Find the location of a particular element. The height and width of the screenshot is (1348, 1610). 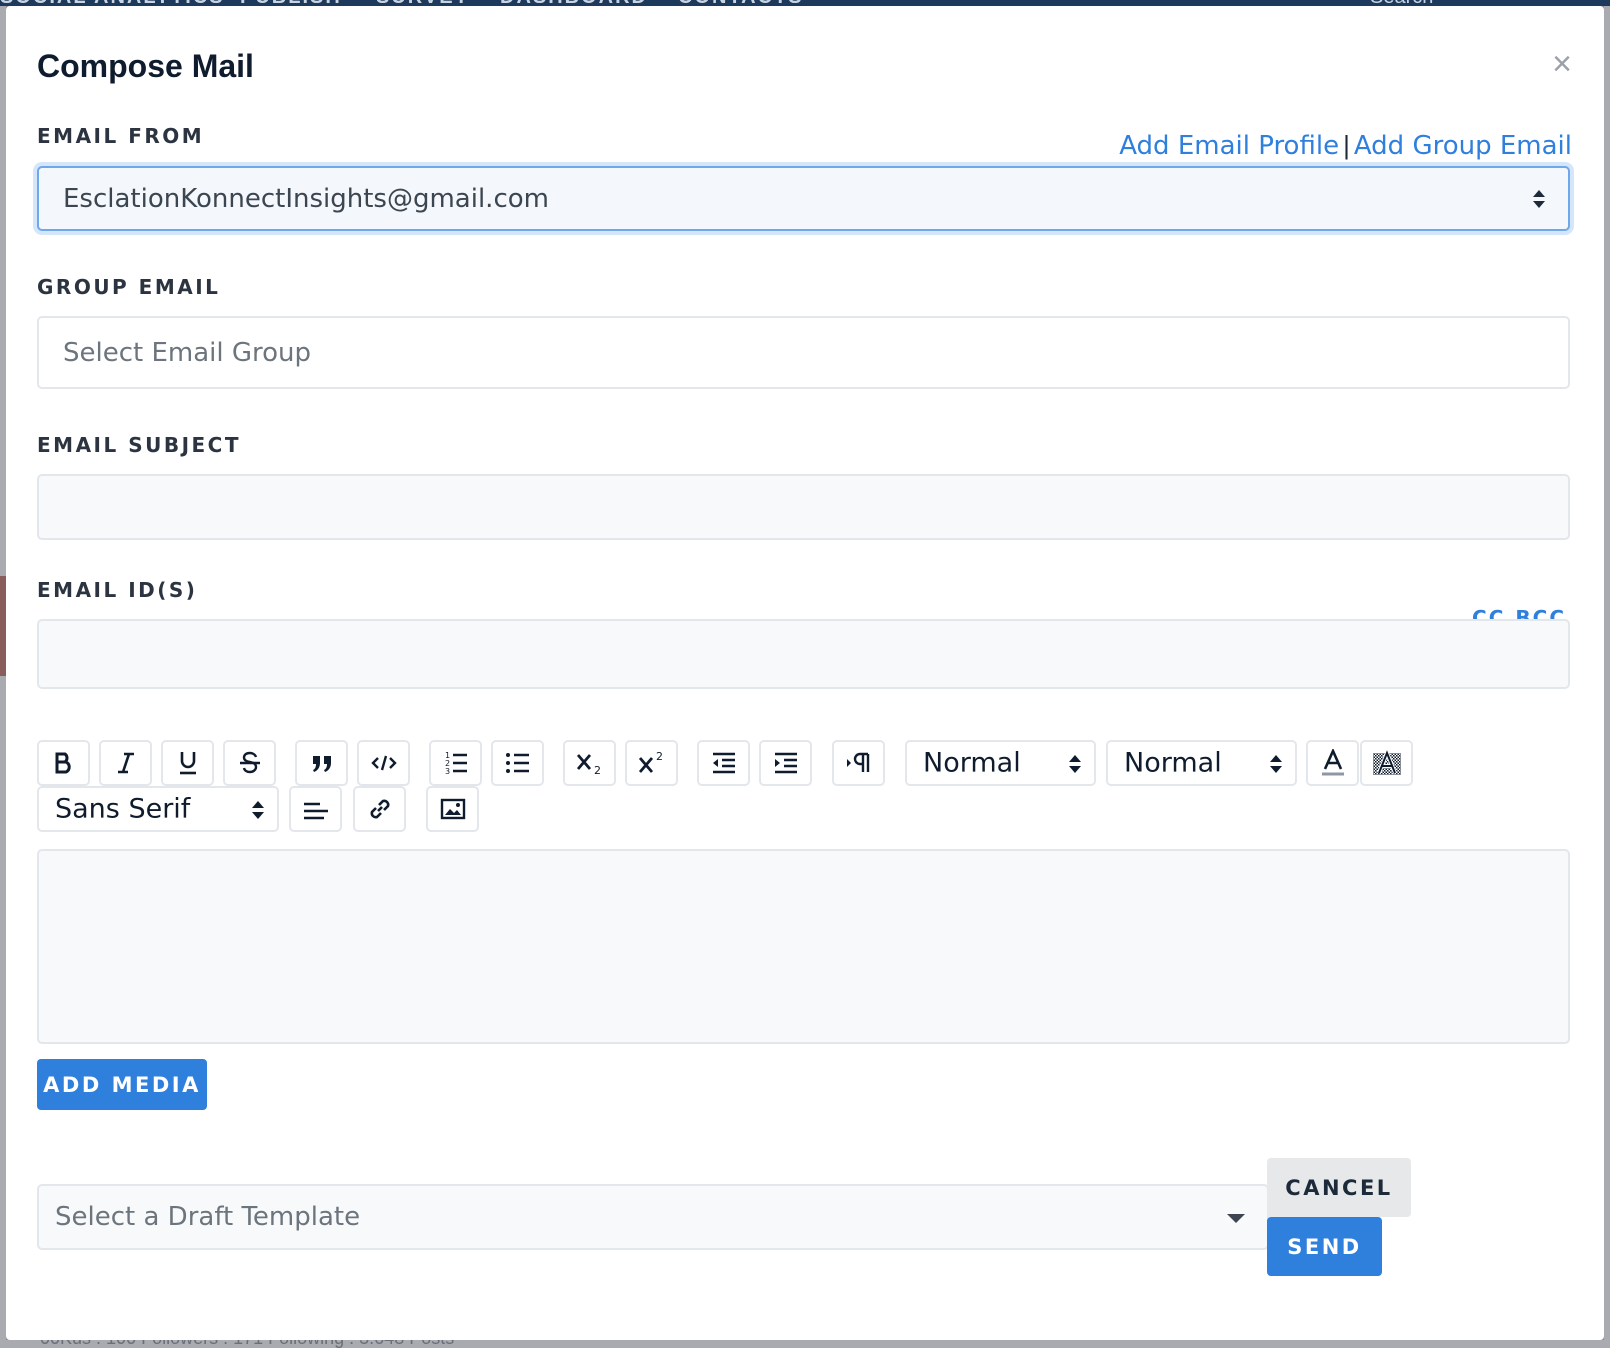

superscript-icon: 2 is located at coordinates (651, 763).